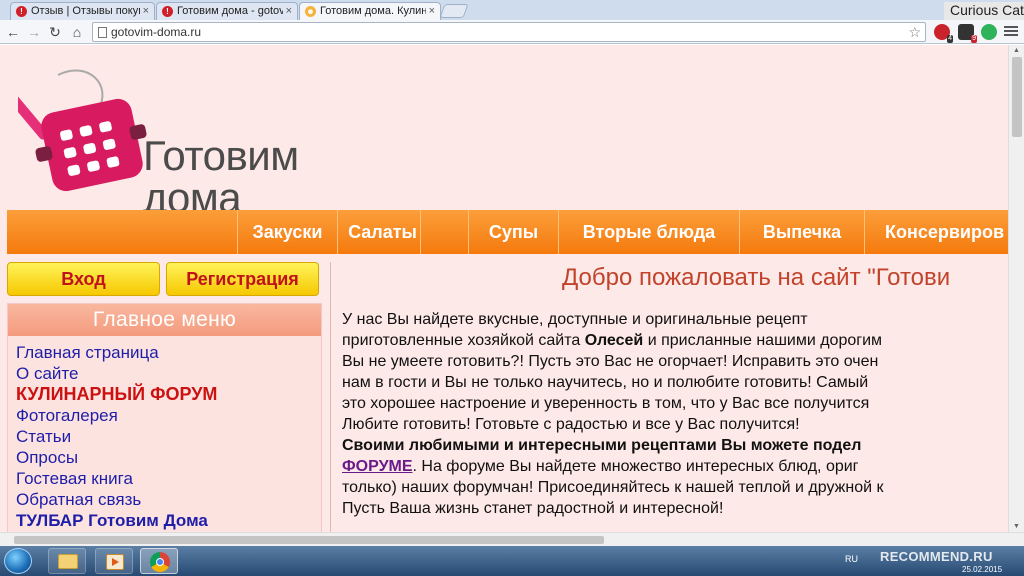 This screenshot has width=1024, height=576. Describe the element at coordinates (18, 561) in the screenshot. I see `start-button-icon` at that location.